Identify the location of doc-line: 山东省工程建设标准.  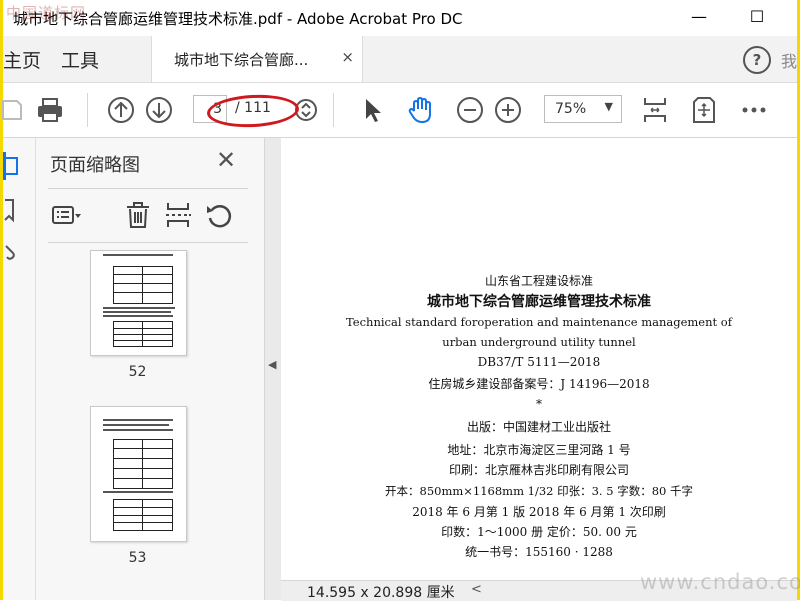
(538, 281).